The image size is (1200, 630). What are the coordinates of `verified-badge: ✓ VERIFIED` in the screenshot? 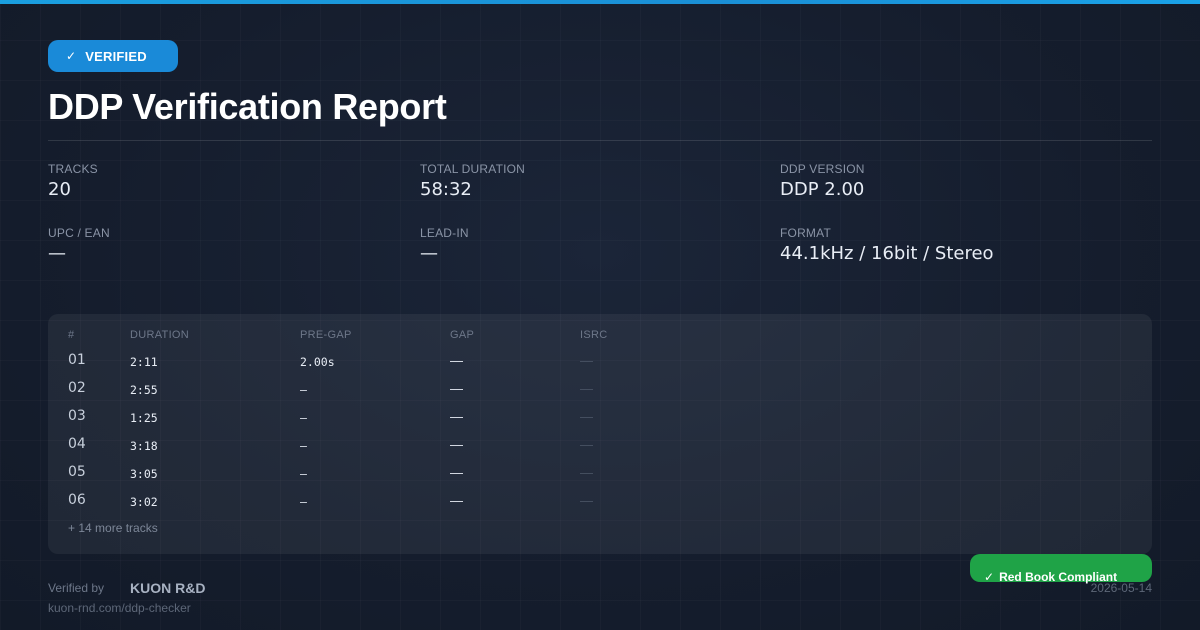 It's located at (113, 56).